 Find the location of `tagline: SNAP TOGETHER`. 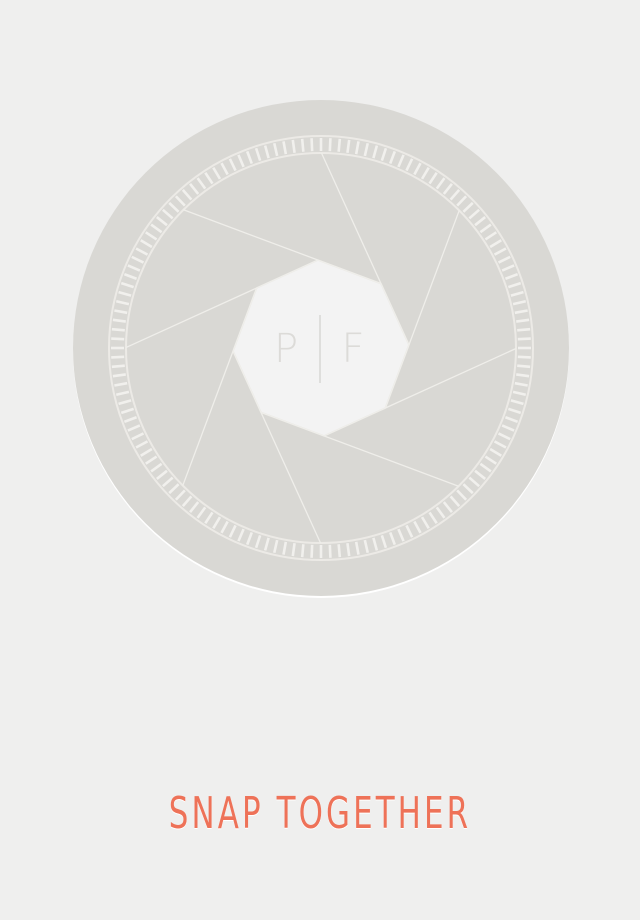

tagline: SNAP TOGETHER is located at coordinates (320, 813).